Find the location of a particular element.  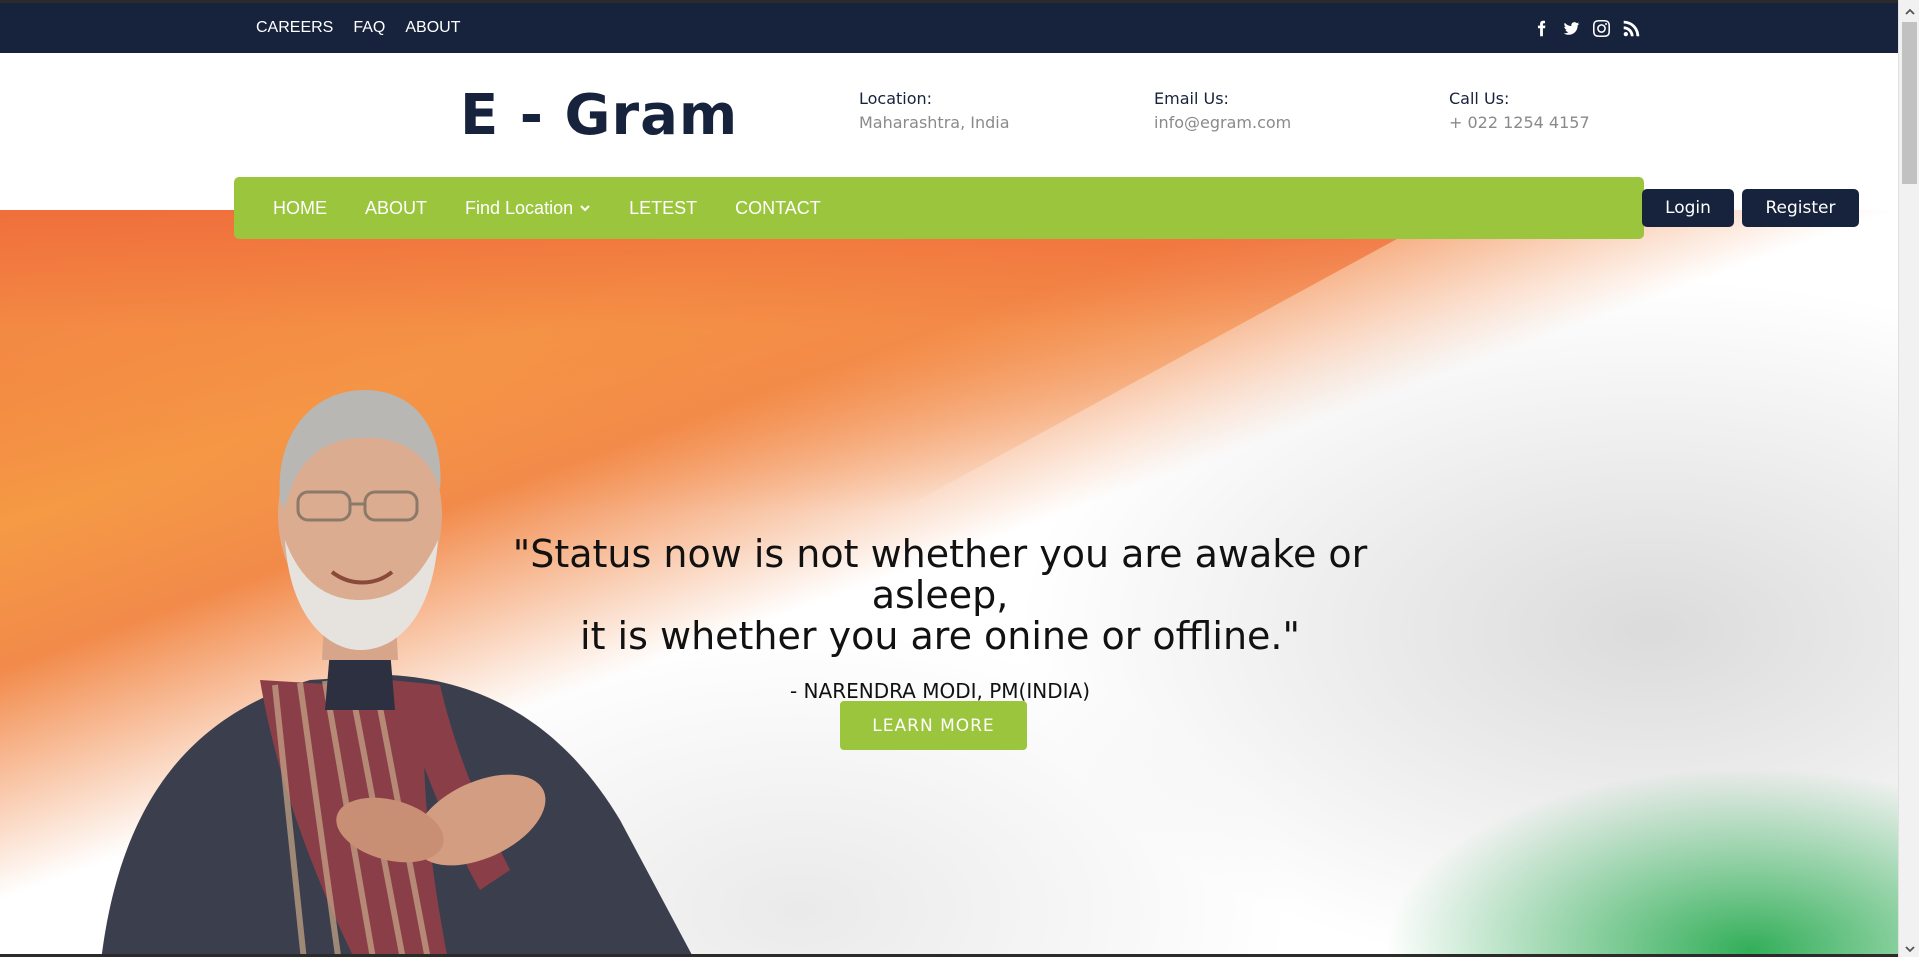

rss-icon is located at coordinates (1631, 28).